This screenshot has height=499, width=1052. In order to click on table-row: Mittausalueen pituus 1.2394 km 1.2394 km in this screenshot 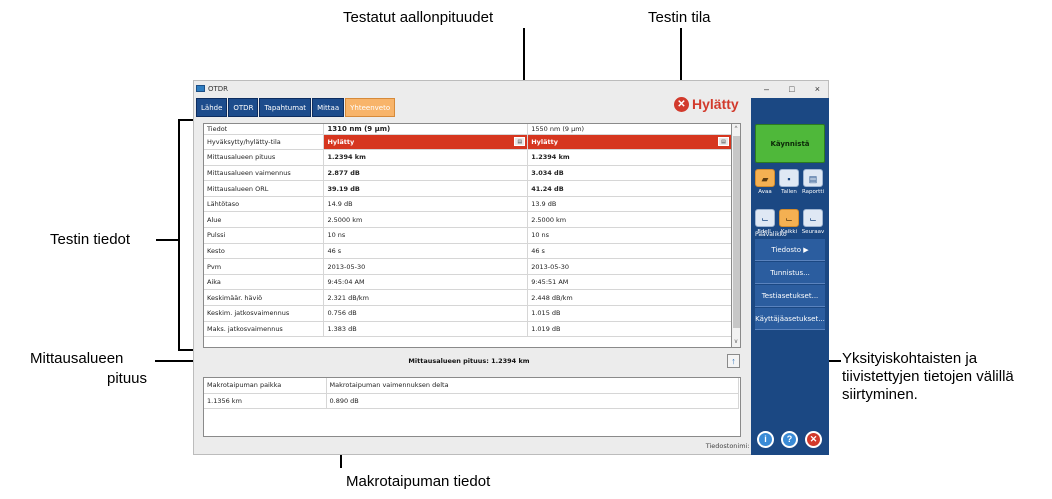, I will do `click(468, 157)`.